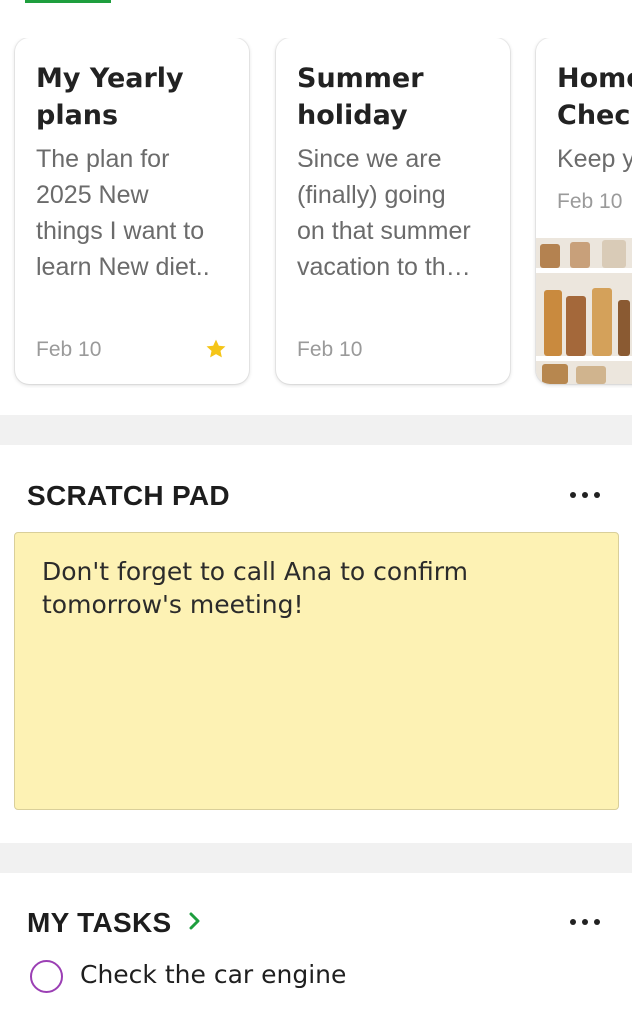  I want to click on note-title: Summer holiday, so click(360, 97).